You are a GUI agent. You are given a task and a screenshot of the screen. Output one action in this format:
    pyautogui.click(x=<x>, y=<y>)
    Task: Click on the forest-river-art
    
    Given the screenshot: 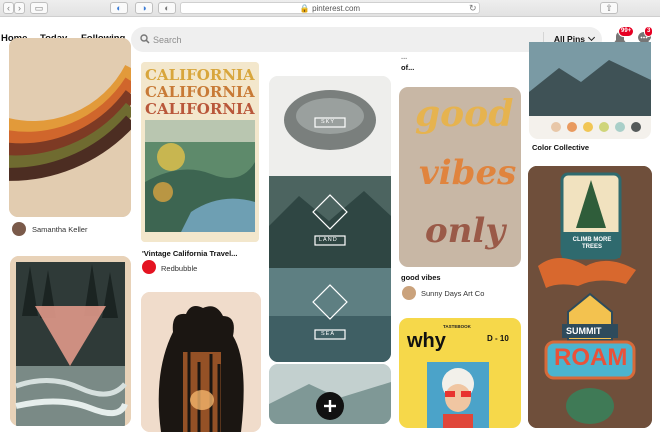 What is the action you would take?
    pyautogui.click(x=70, y=341)
    